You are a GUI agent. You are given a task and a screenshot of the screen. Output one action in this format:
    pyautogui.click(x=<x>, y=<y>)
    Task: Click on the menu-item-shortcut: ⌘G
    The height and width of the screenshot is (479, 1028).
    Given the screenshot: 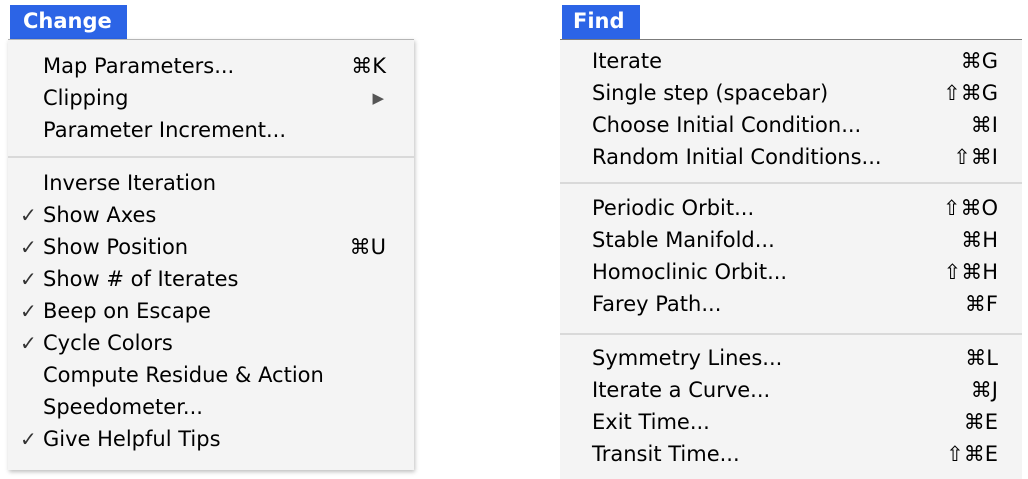 What is the action you would take?
    pyautogui.click(x=979, y=61)
    